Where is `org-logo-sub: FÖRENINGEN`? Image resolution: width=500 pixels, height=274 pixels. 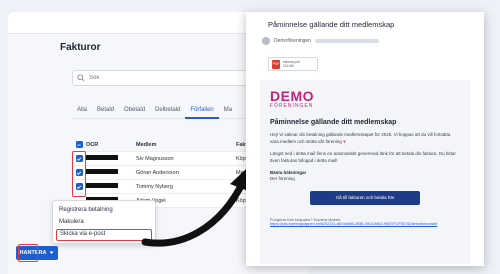
org-logo-sub: FÖRENINGEN is located at coordinates (292, 106).